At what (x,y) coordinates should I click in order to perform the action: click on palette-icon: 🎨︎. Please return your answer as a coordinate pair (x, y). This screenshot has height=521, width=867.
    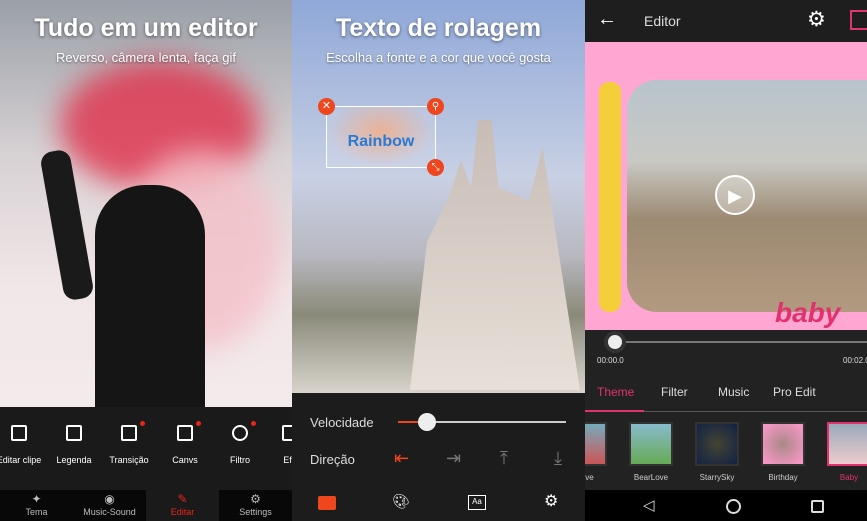
    Looking at the image, I should click on (401, 501).